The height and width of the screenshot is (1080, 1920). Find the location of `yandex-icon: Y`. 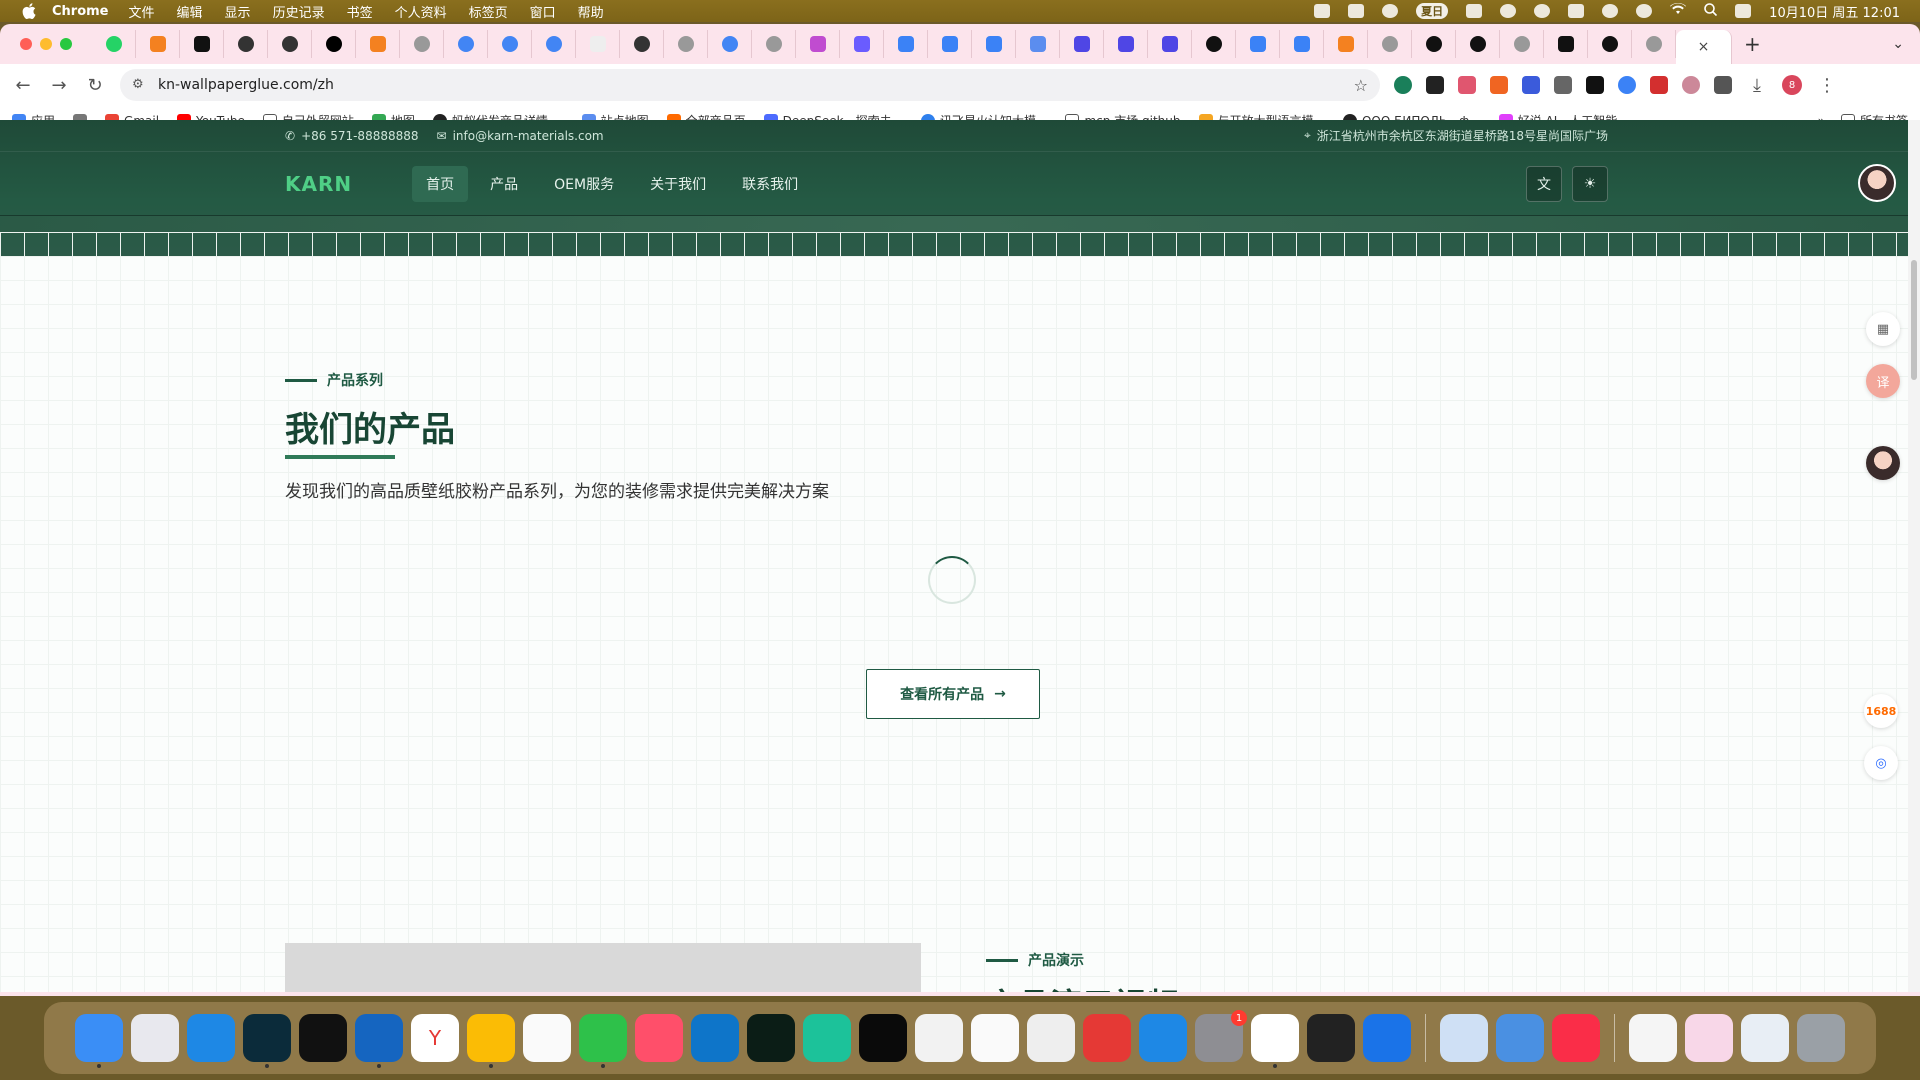

yandex-icon: Y is located at coordinates (435, 1038).